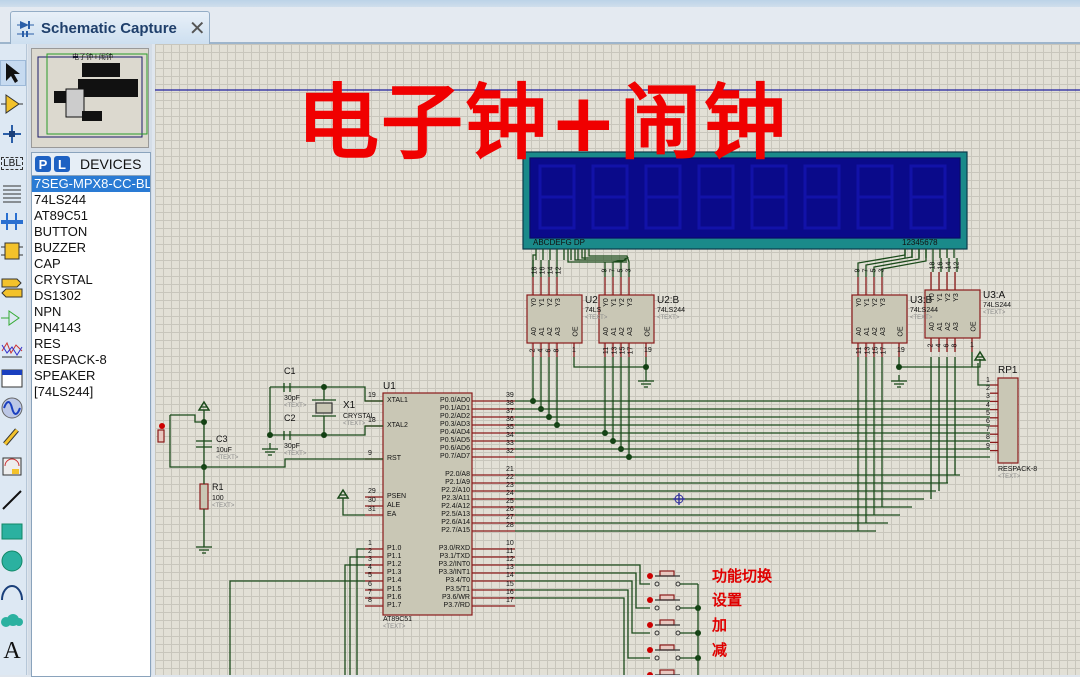 Image resolution: width=1080 pixels, height=677 pixels. I want to click on ic-part: AT89C51, so click(398, 619).